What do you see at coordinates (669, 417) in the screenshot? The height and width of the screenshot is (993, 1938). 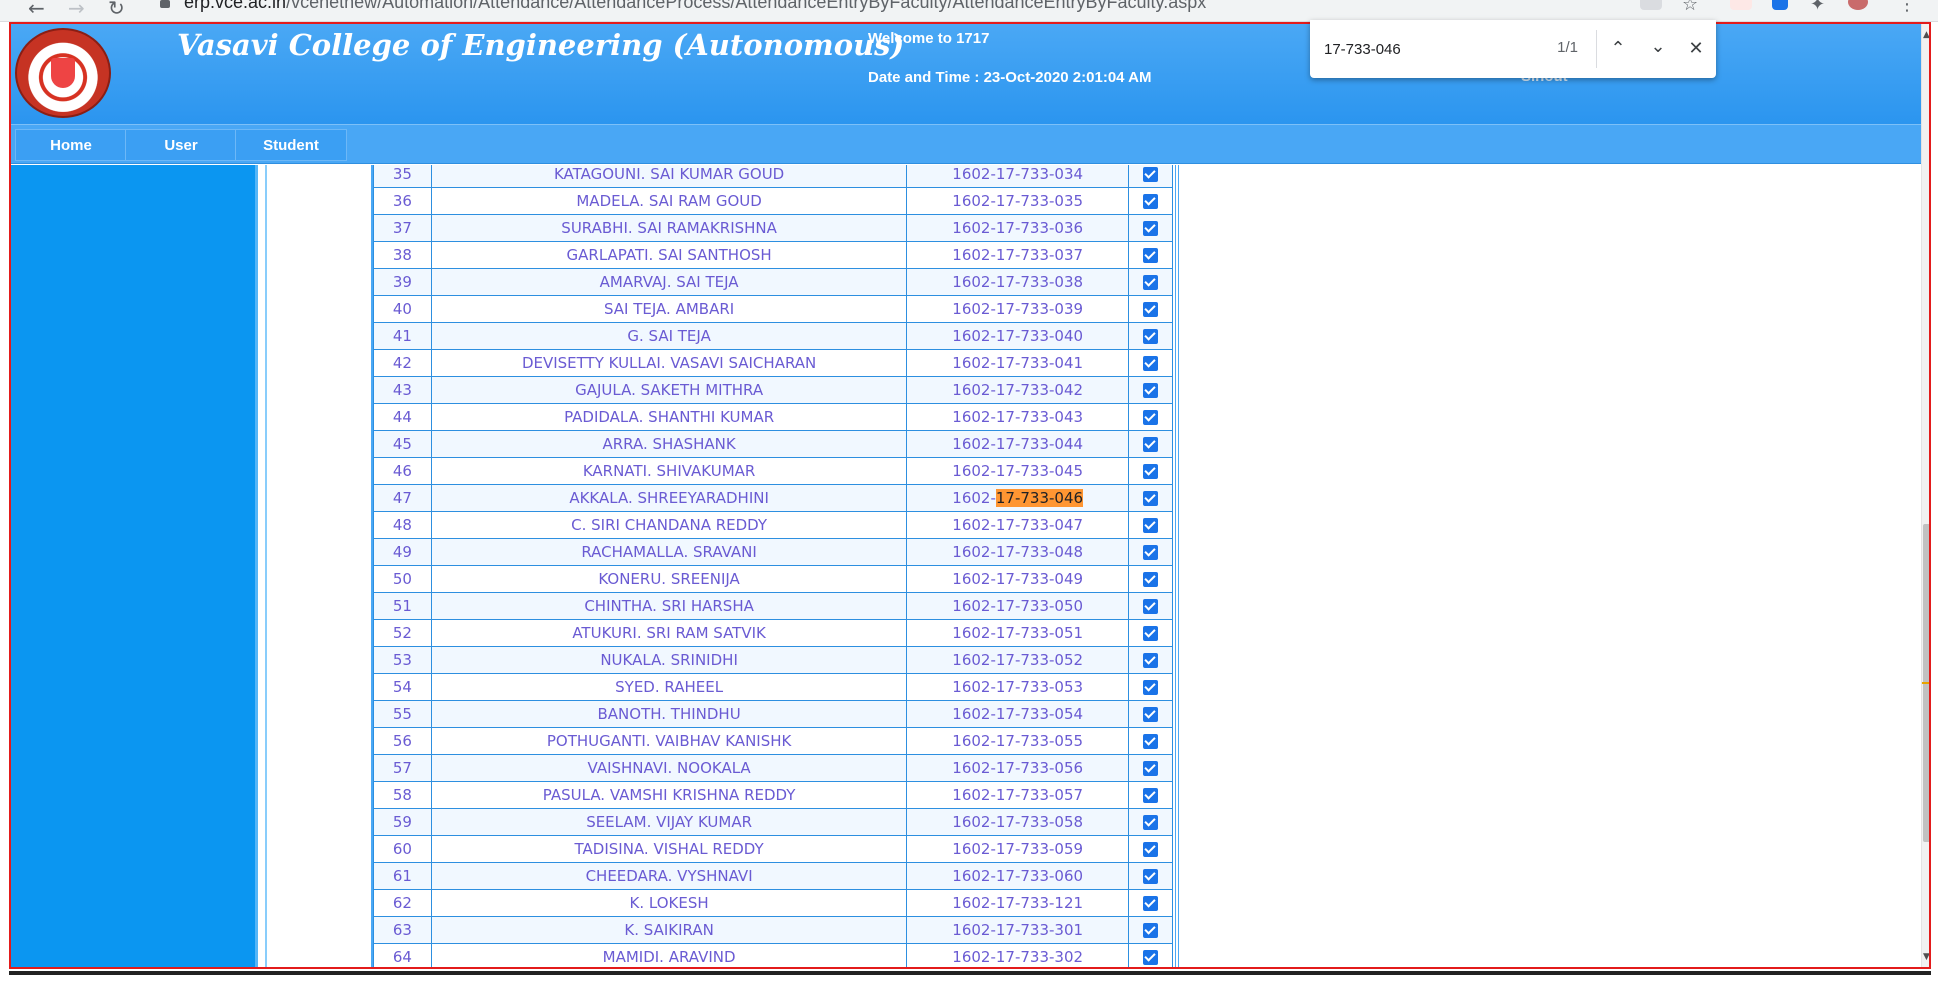 I see `student-name-cell: PADIDALA. SHANTHI KUMAR` at bounding box center [669, 417].